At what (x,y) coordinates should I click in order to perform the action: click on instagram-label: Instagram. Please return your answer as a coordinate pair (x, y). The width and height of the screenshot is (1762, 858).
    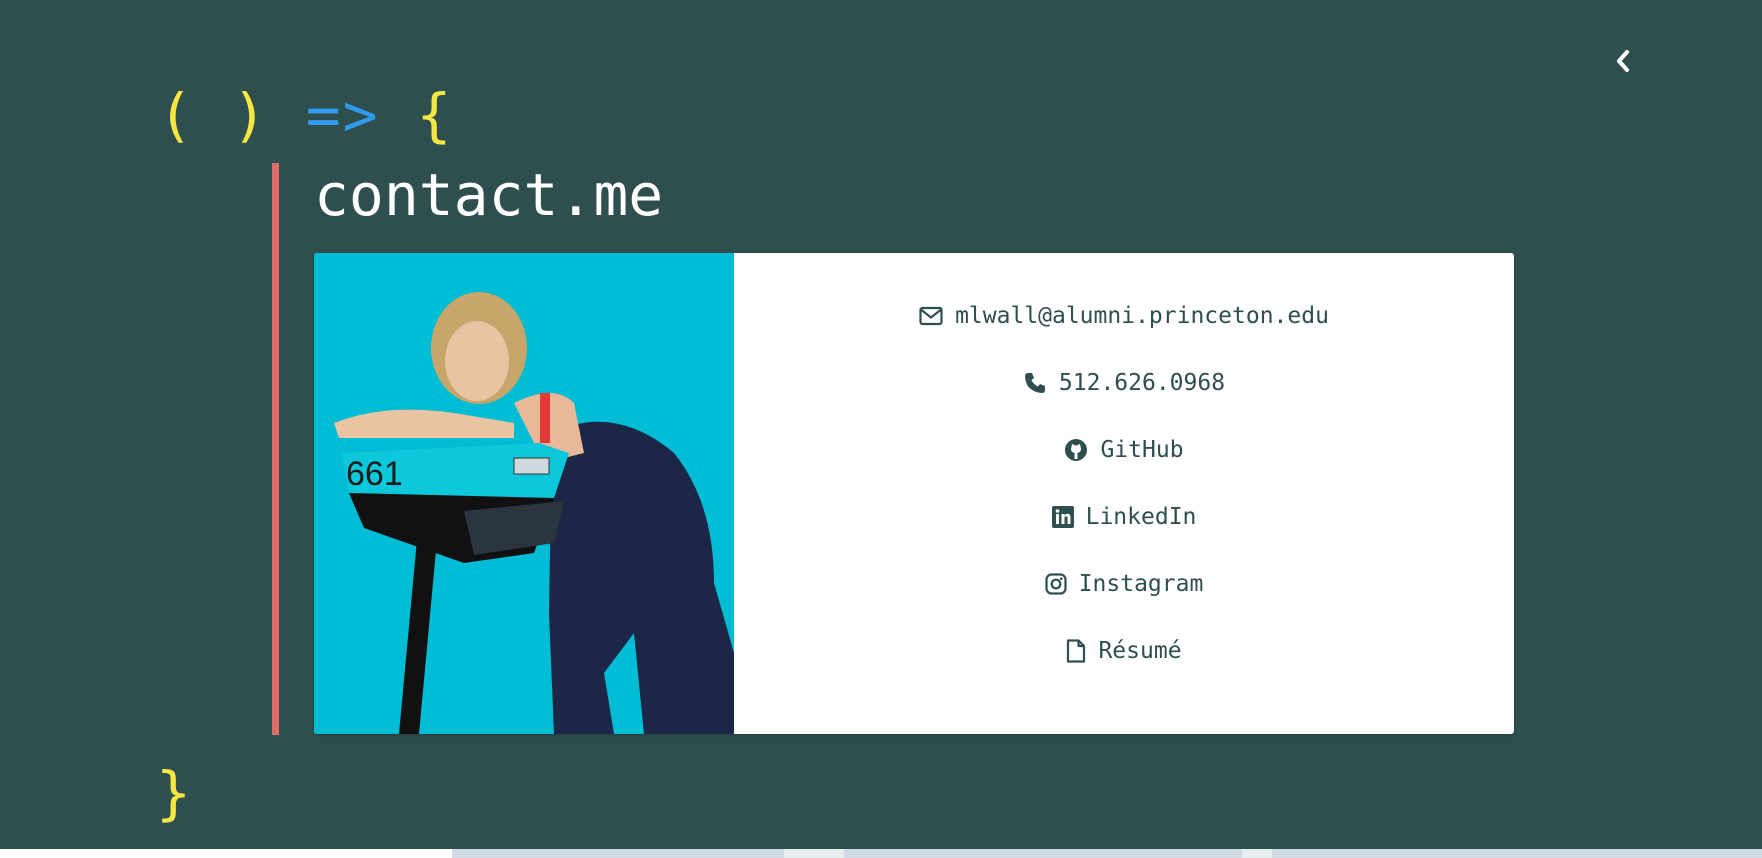
    Looking at the image, I should click on (1141, 584).